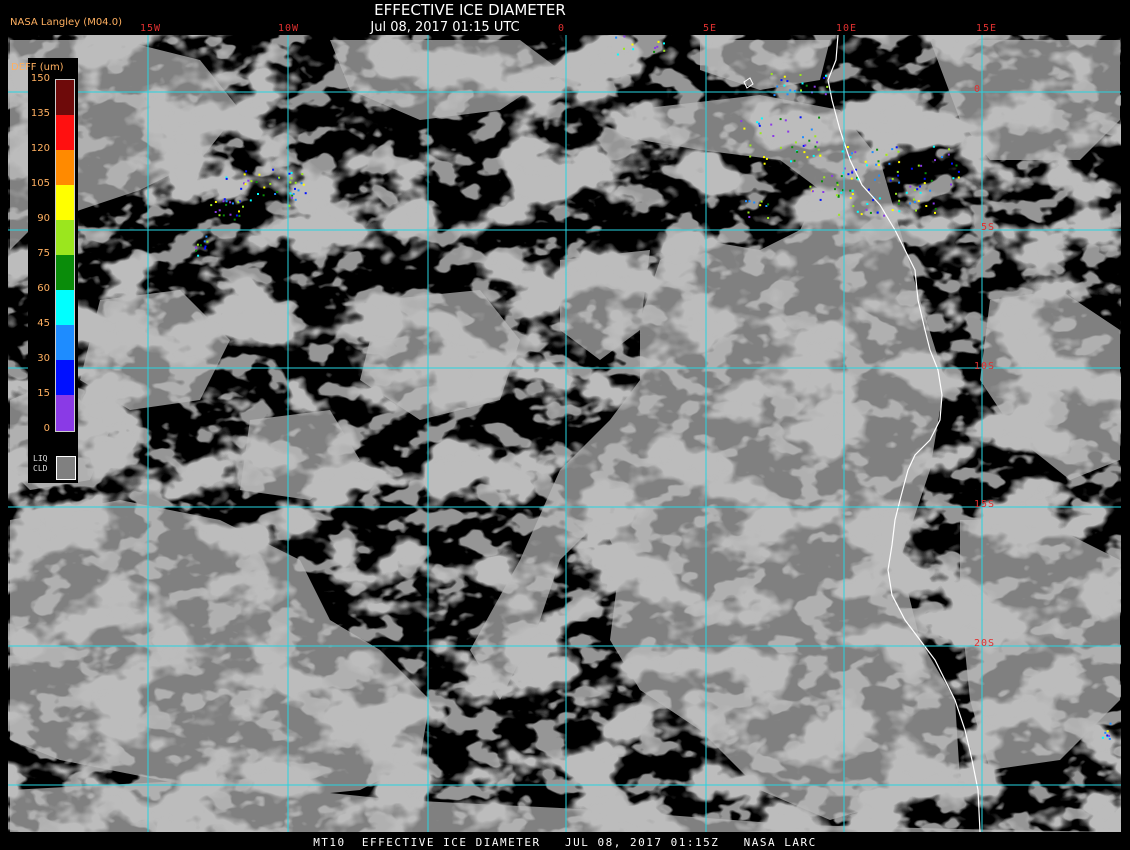 The image size is (1130, 850). I want to click on liquid-cloud-label-line1: LIQ, so click(40, 458).